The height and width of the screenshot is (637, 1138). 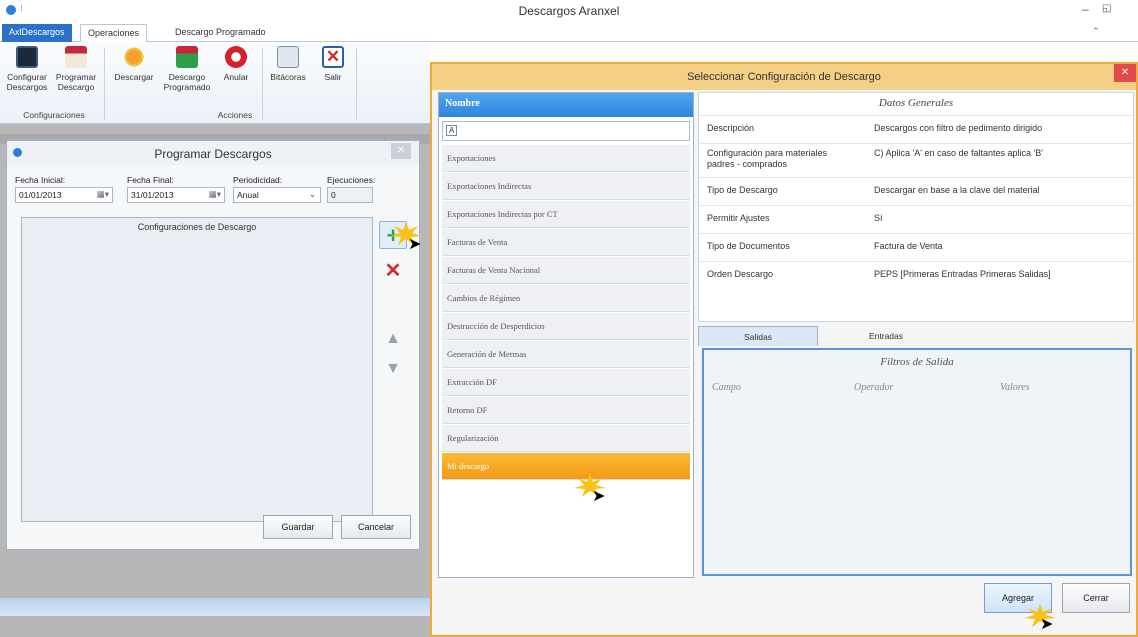 What do you see at coordinates (566, 186) in the screenshot?
I see `list-item: Exportaciones Indirectas` at bounding box center [566, 186].